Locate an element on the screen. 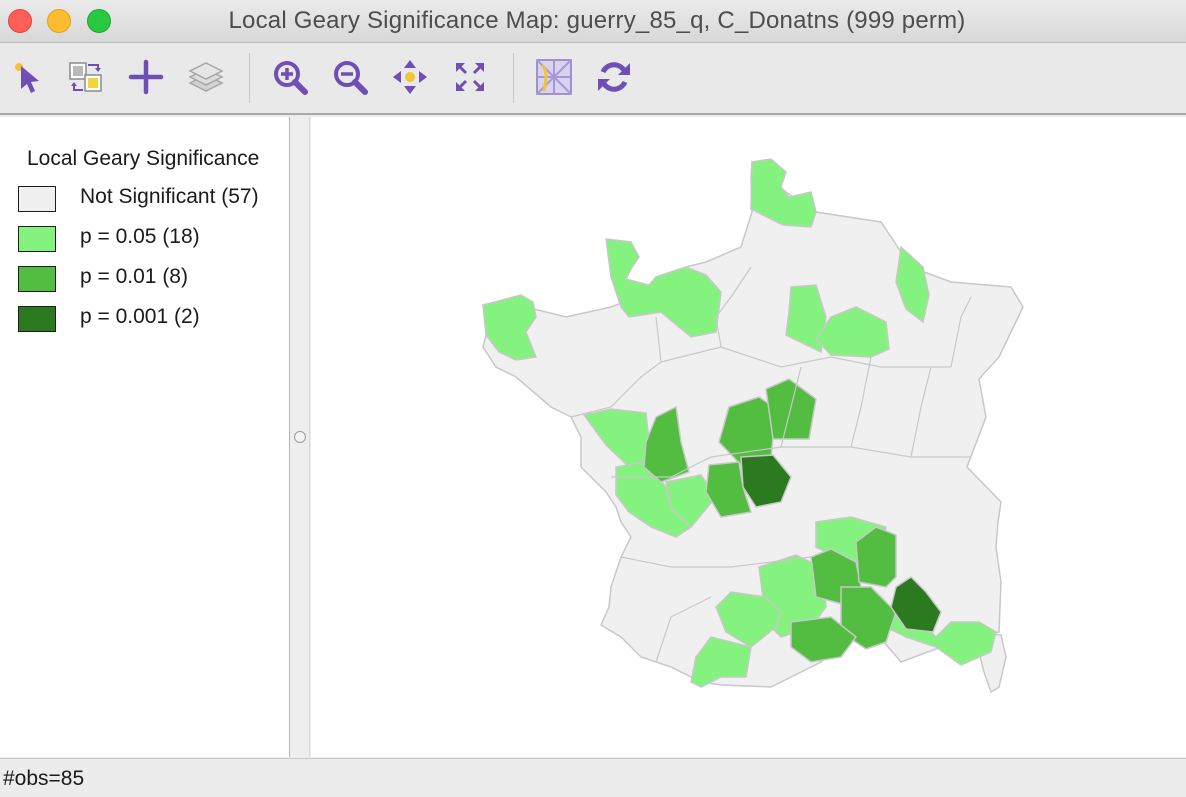  legend-label: p = 0.01 (8) is located at coordinates (134, 276).